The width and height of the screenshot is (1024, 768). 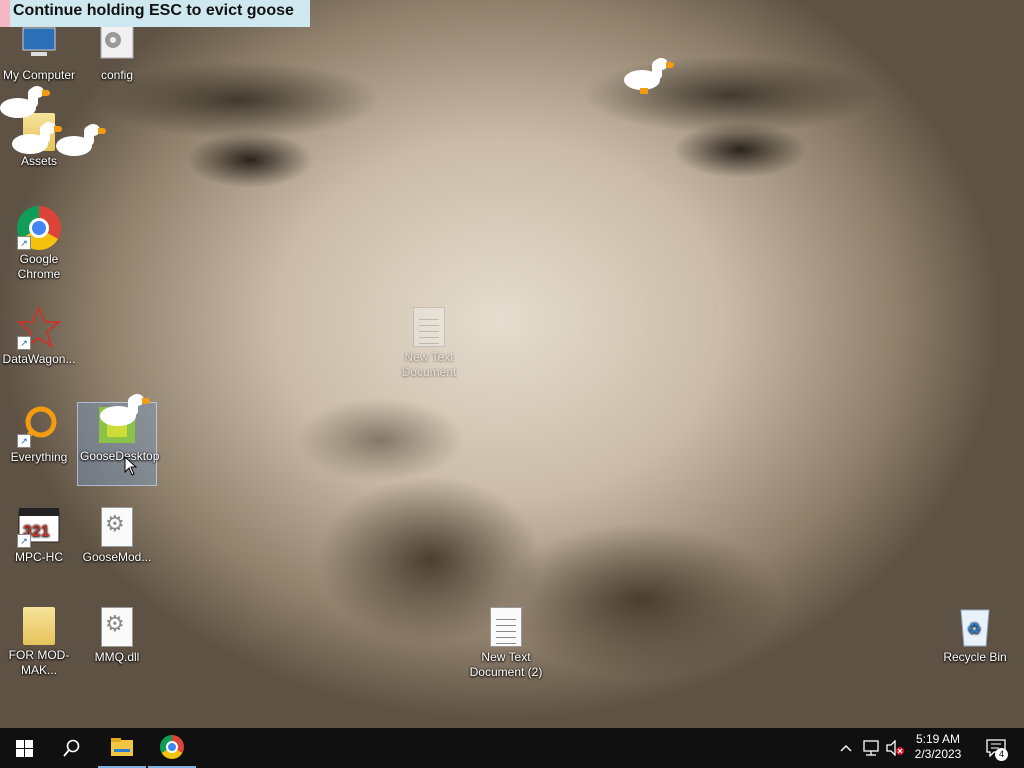 What do you see at coordinates (39, 75) in the screenshot?
I see `desktop-icon-label: My Computer` at bounding box center [39, 75].